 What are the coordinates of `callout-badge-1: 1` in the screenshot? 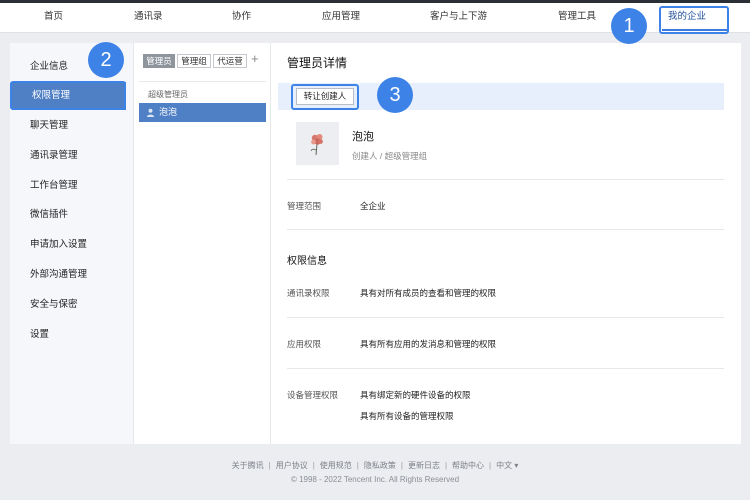 It's located at (629, 26).